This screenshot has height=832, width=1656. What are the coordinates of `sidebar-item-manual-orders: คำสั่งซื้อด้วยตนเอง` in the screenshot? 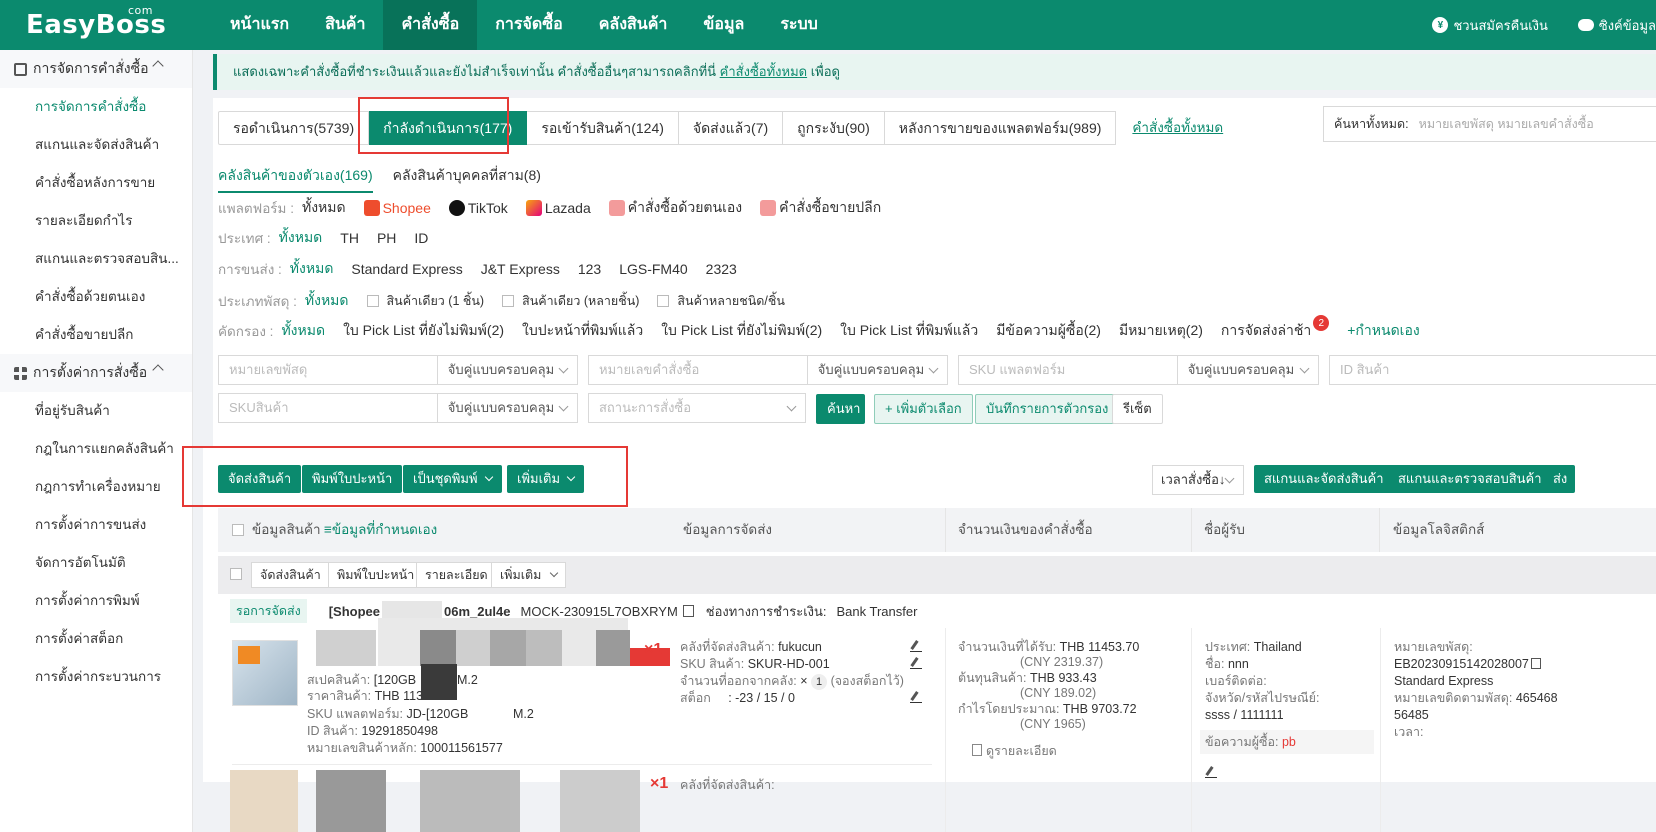 It's located at (96, 297).